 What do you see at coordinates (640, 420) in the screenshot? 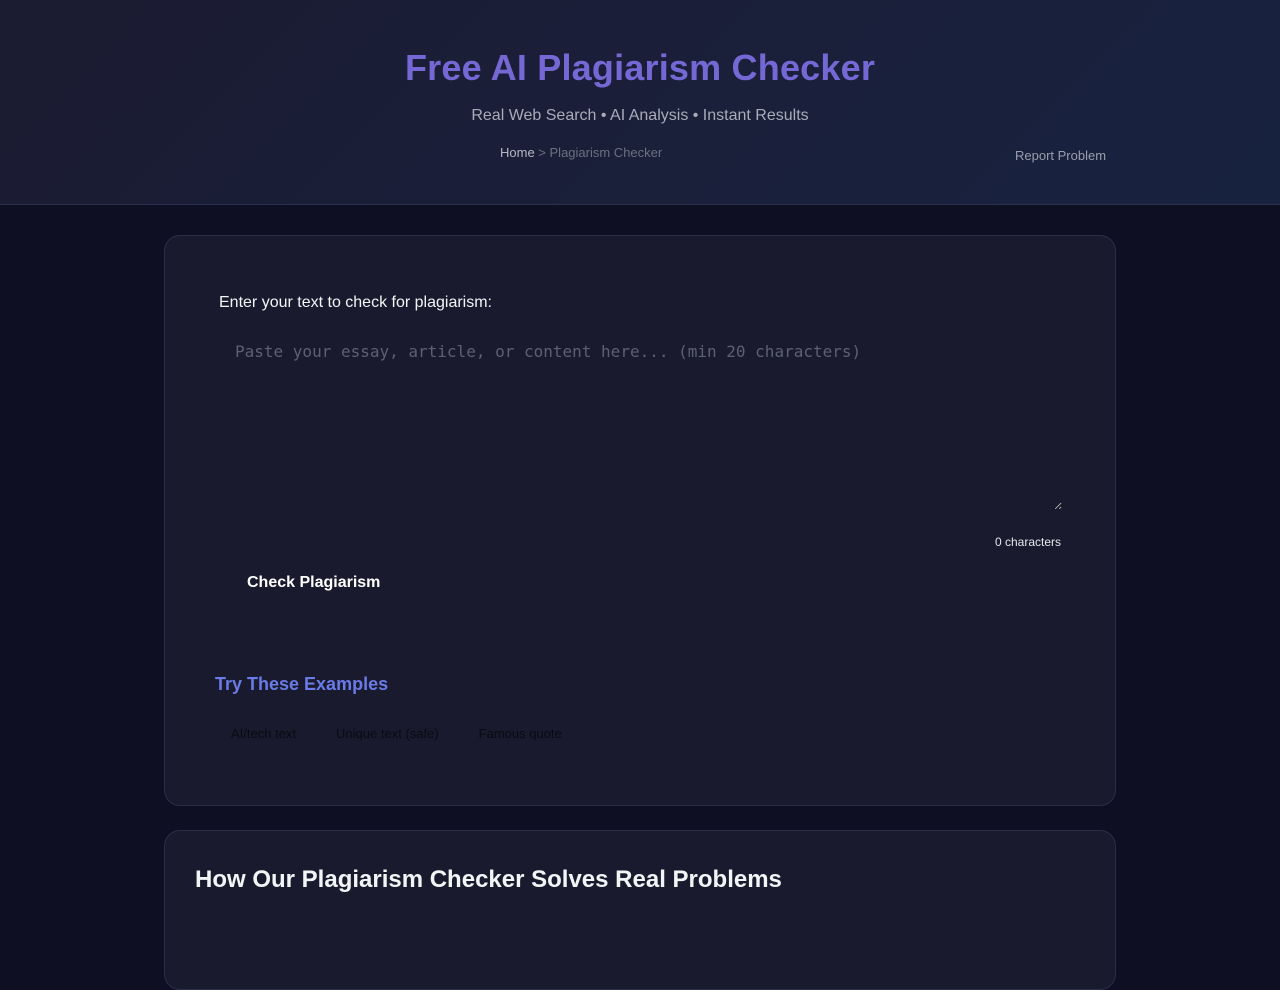
I see `plagiarism-text-input` at bounding box center [640, 420].